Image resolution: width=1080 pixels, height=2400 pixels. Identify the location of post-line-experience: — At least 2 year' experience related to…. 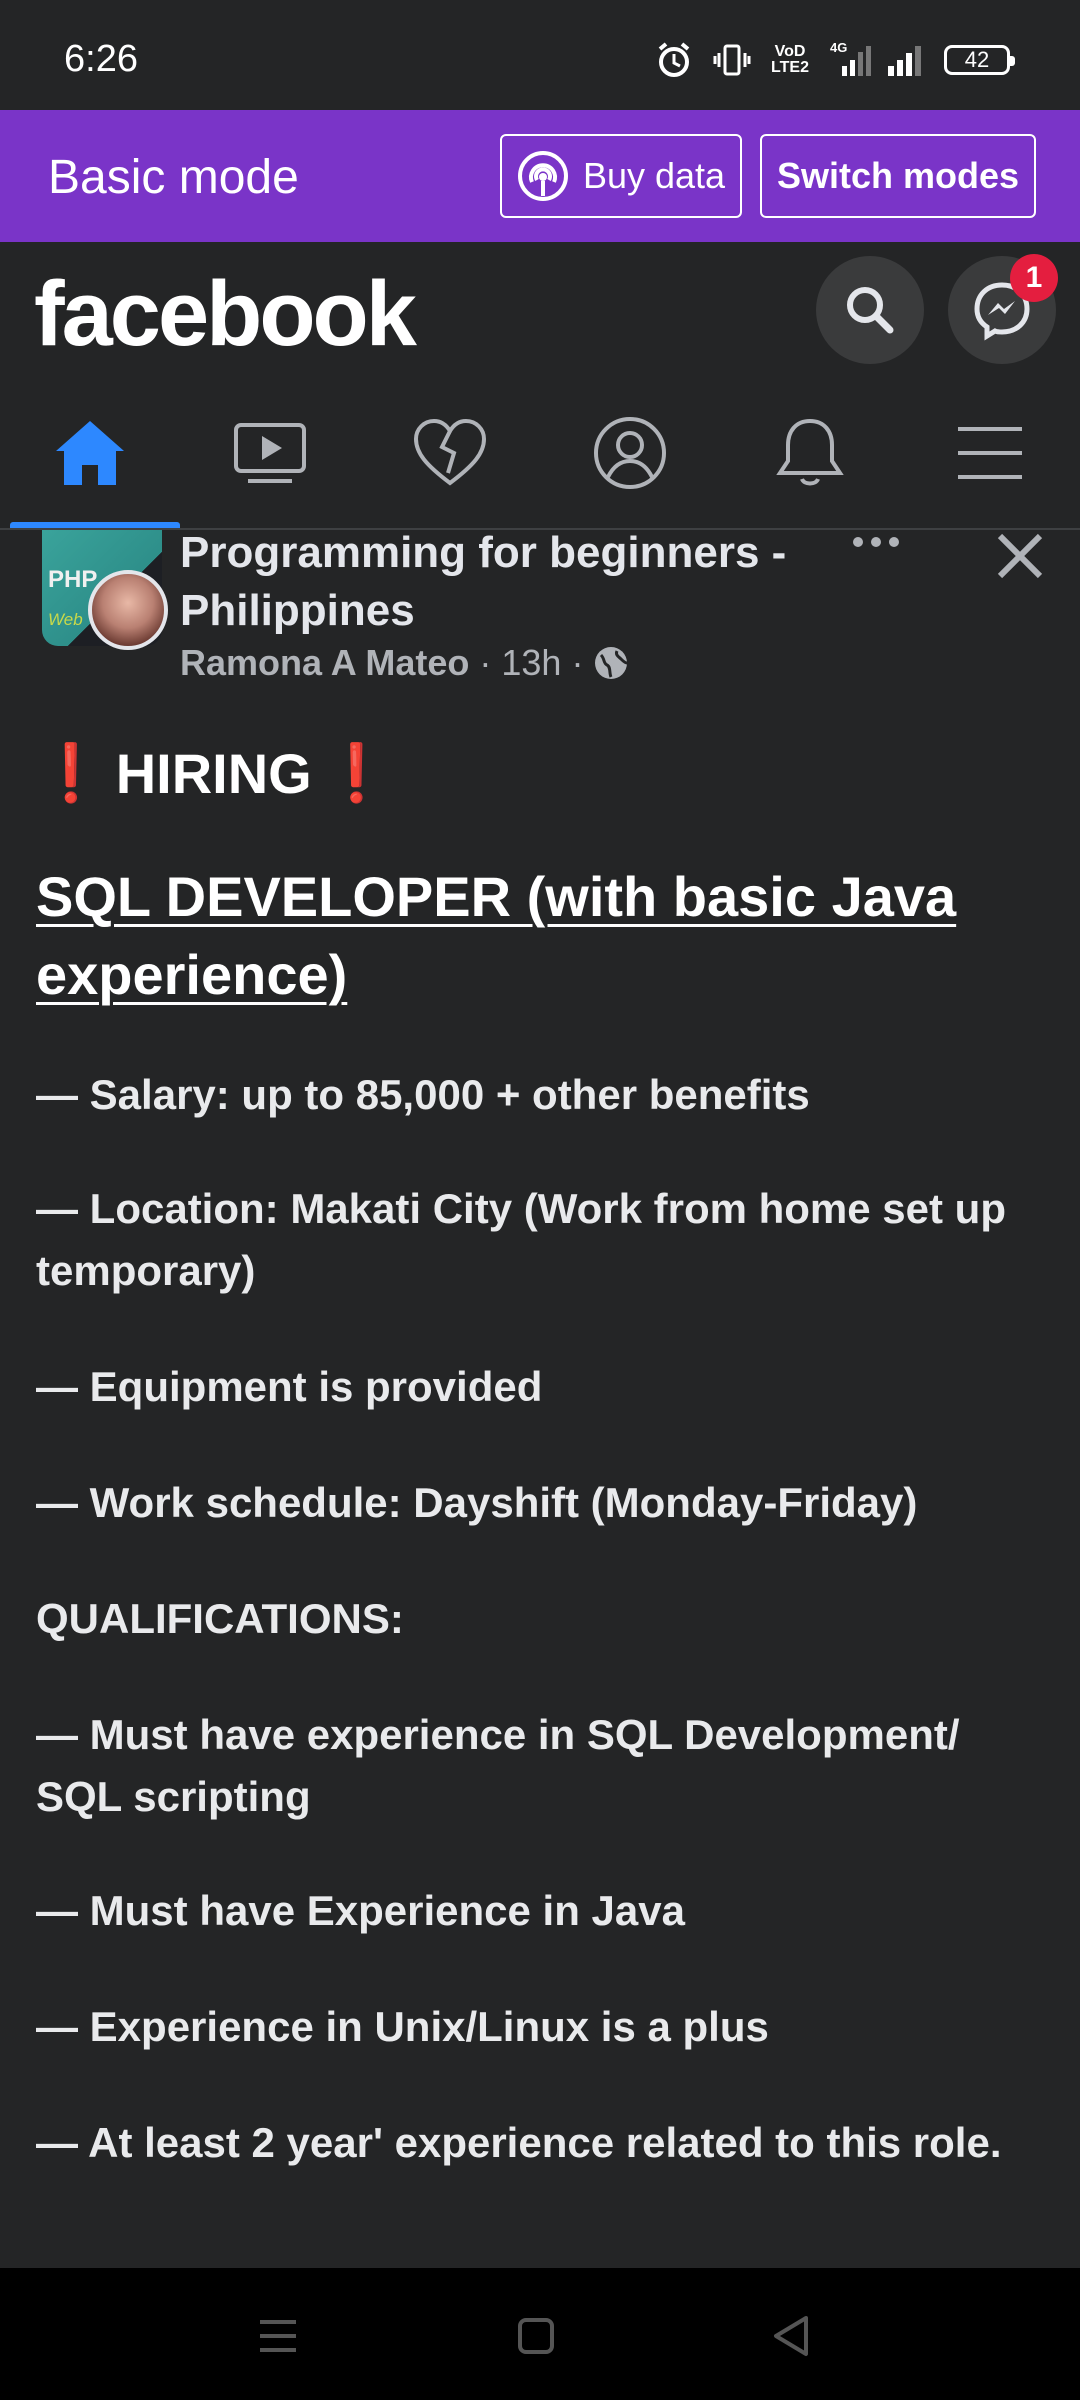
(519, 2142).